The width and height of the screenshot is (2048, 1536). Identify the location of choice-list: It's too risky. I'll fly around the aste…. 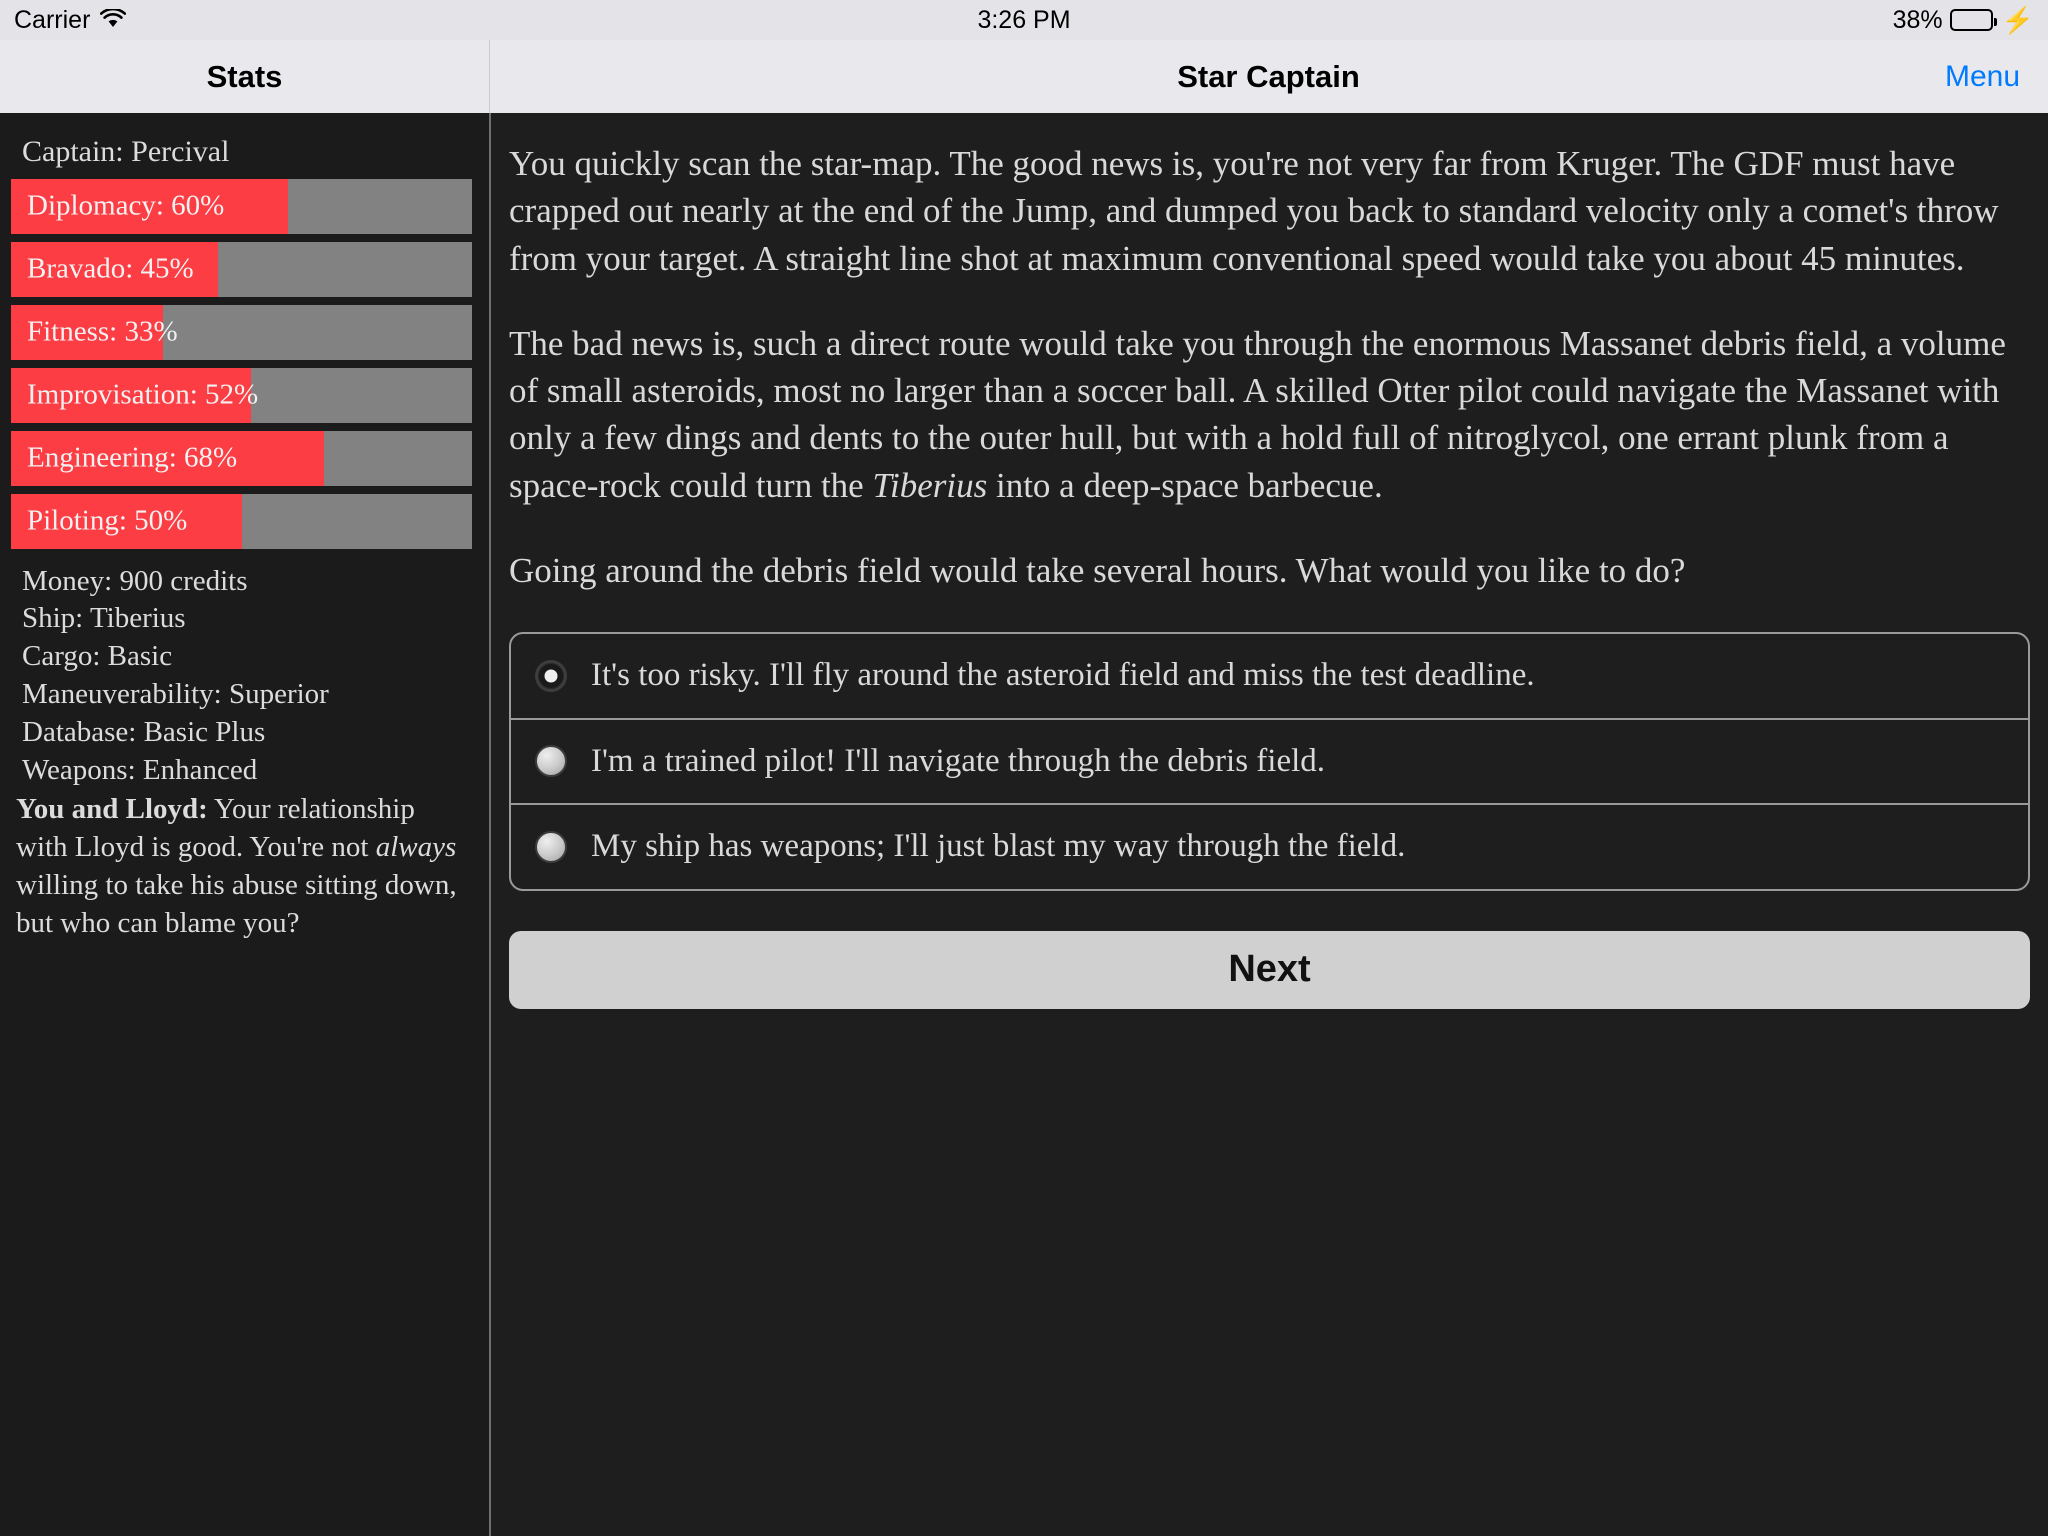
(1269, 761).